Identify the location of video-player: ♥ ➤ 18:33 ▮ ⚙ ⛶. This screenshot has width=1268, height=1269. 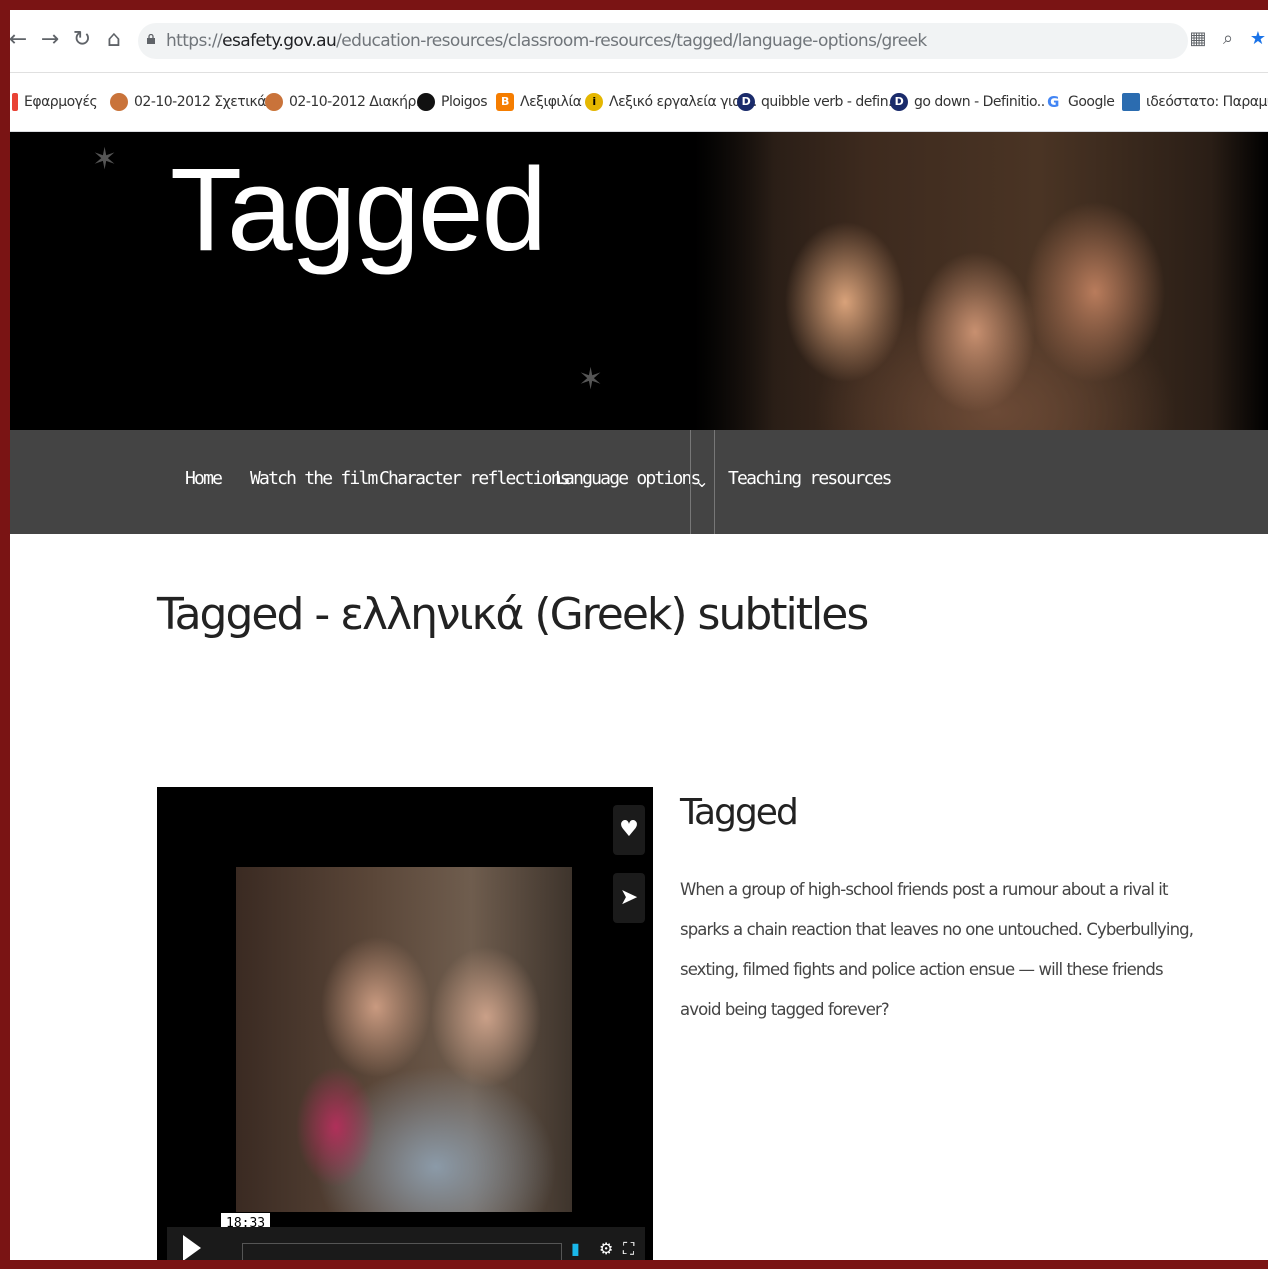
(405, 1023).